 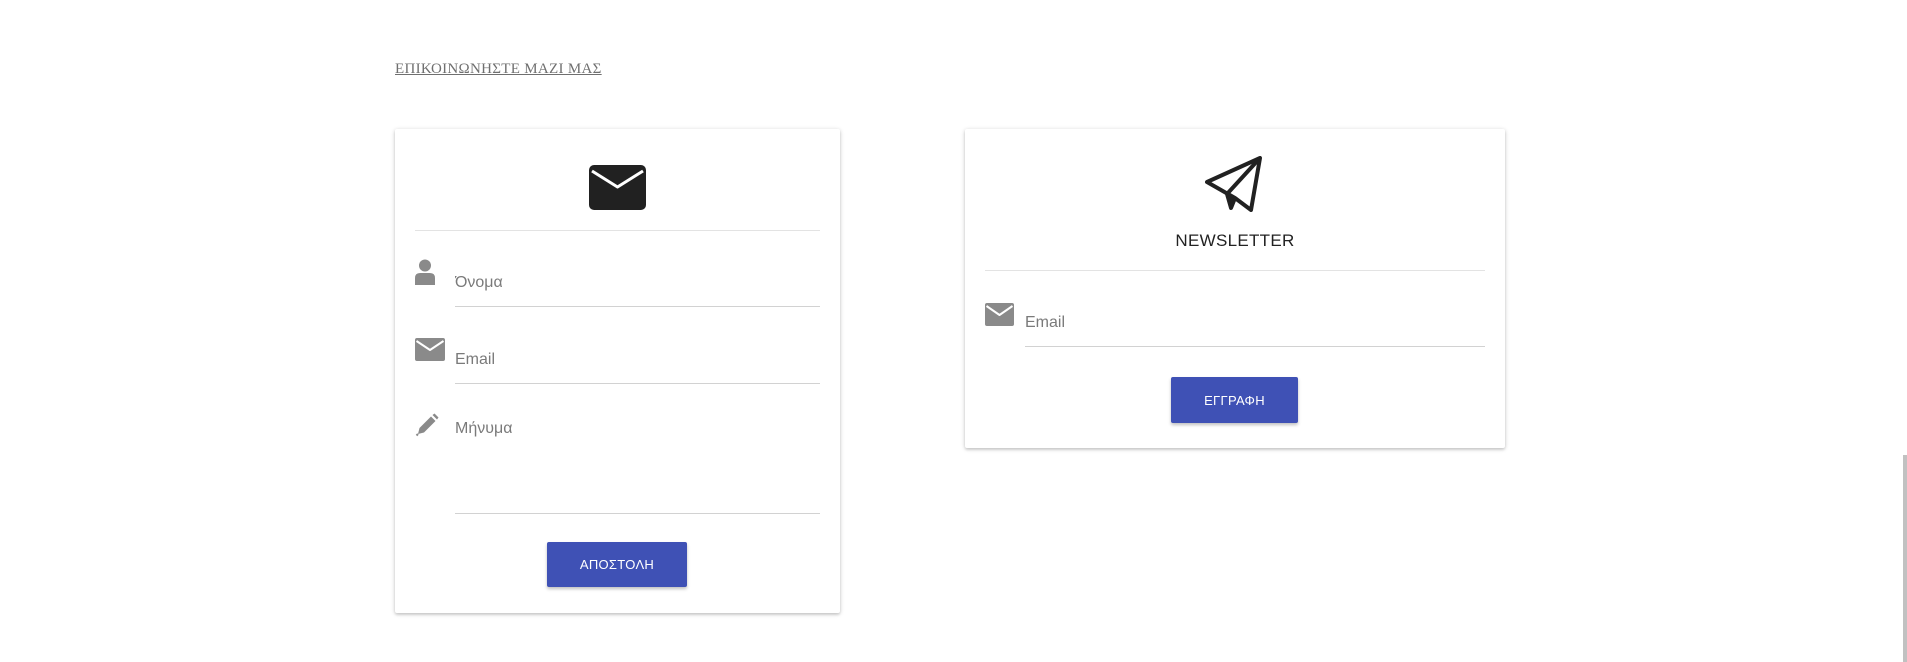 What do you see at coordinates (637, 360) in the screenshot?
I see `email-field` at bounding box center [637, 360].